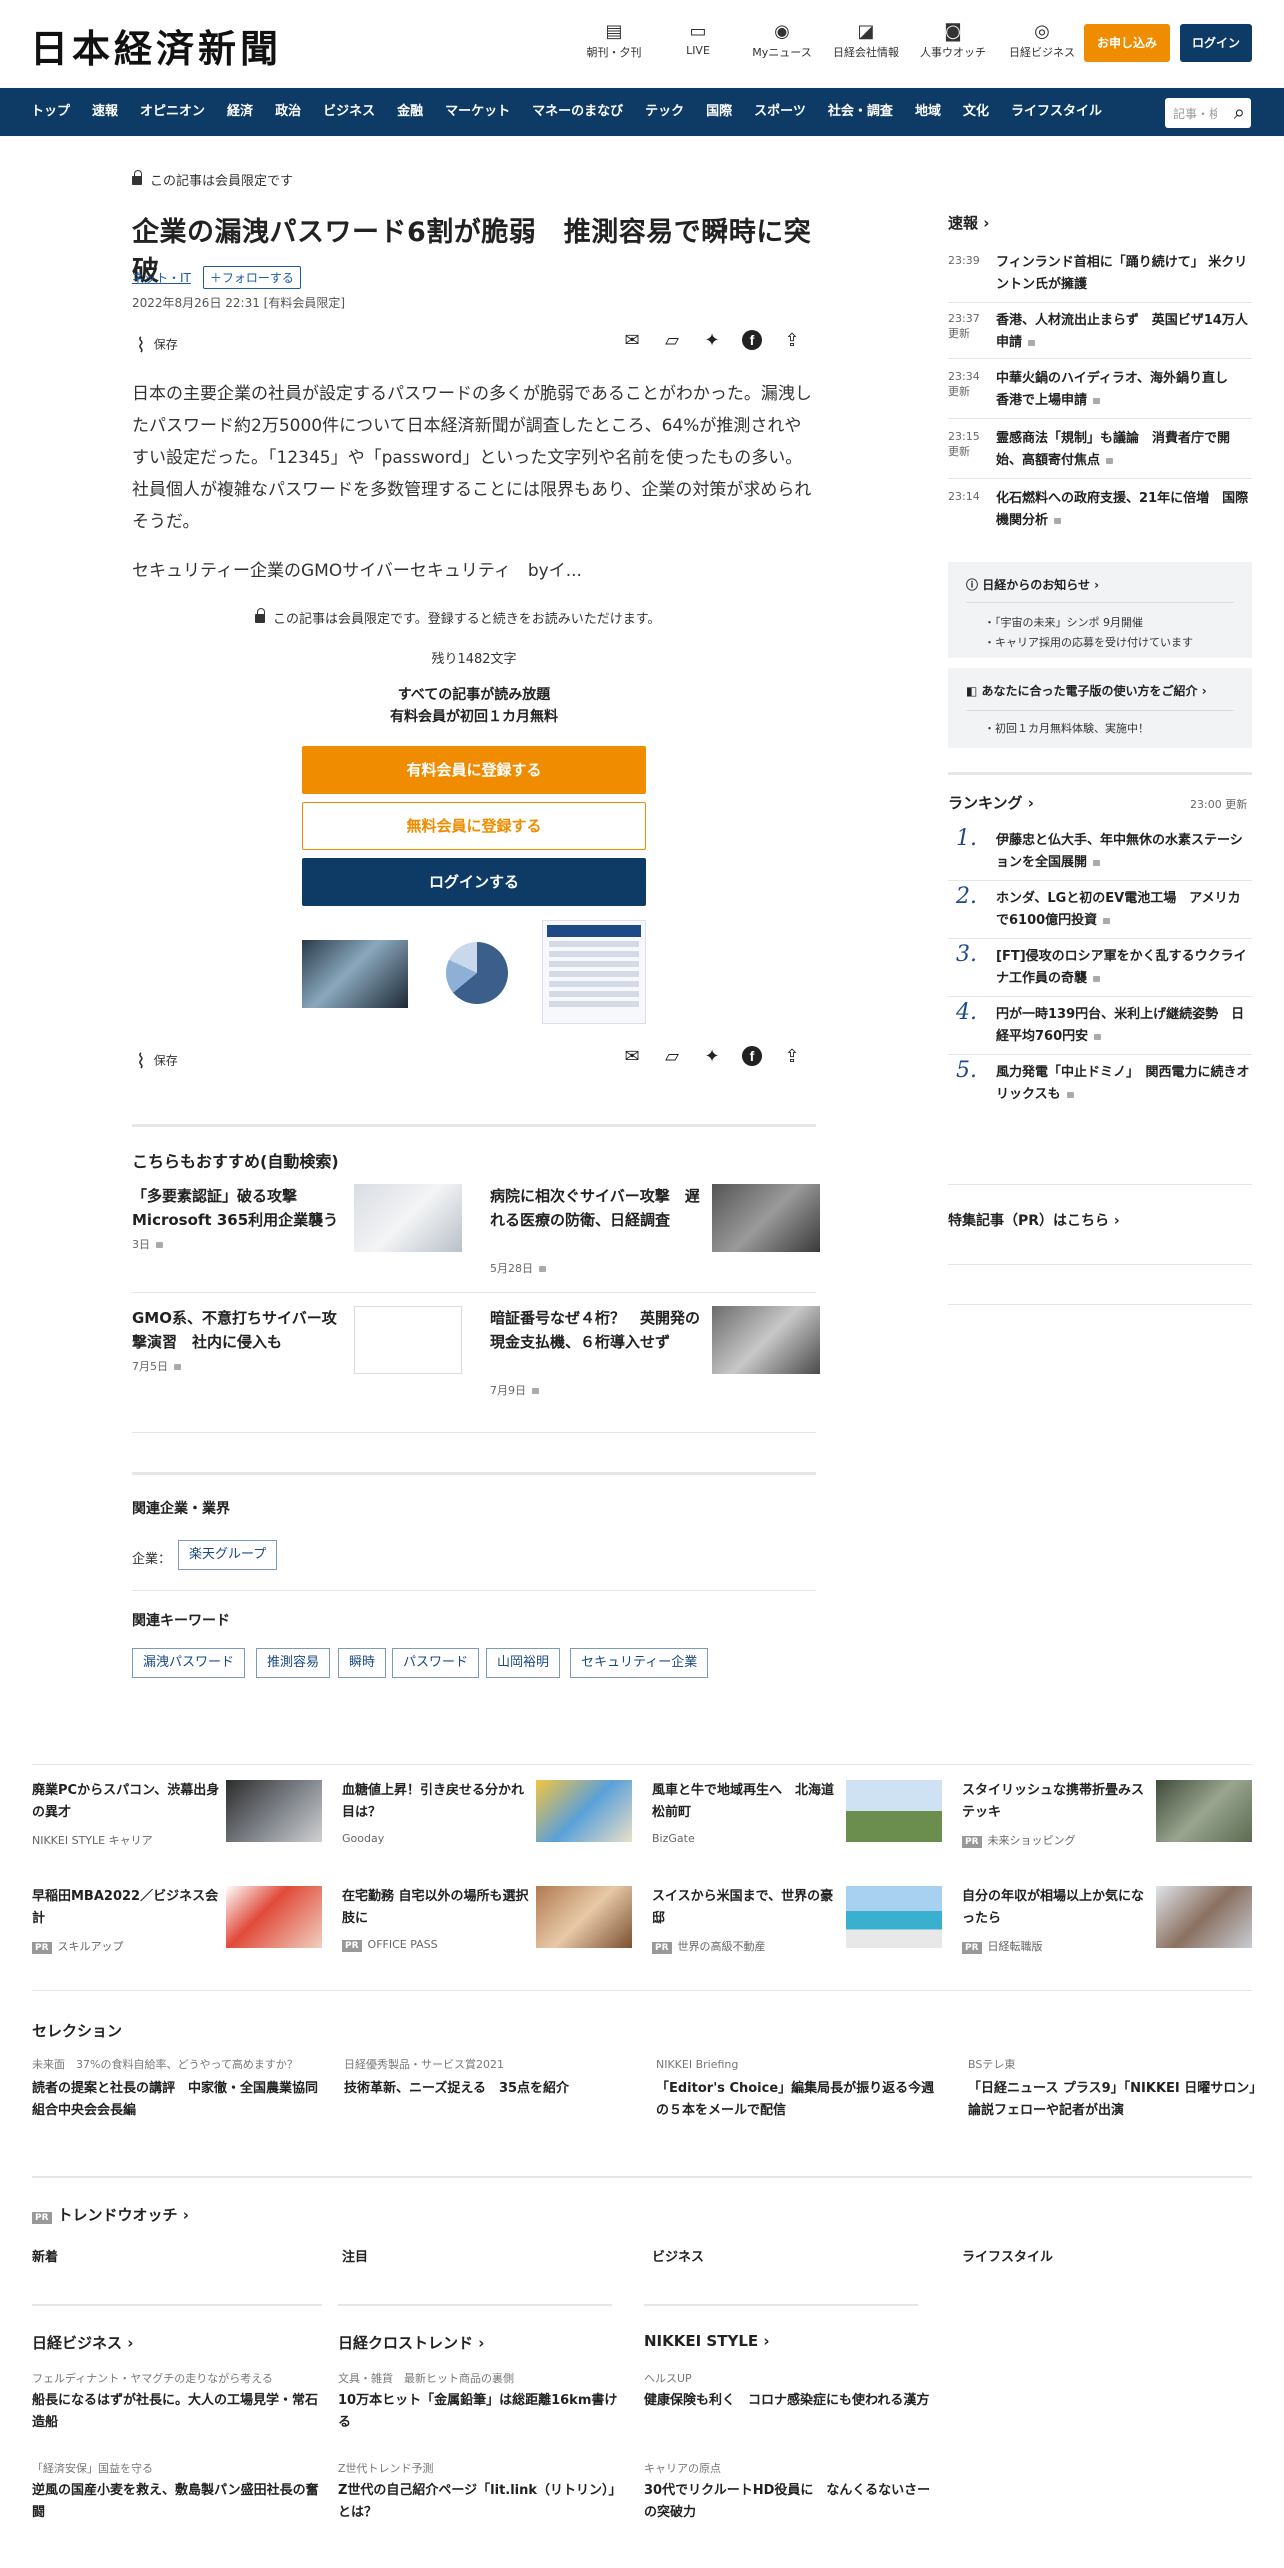 The image size is (1284, 2568). What do you see at coordinates (45, 2255) in the screenshot?
I see `trend-column-new: 新着` at bounding box center [45, 2255].